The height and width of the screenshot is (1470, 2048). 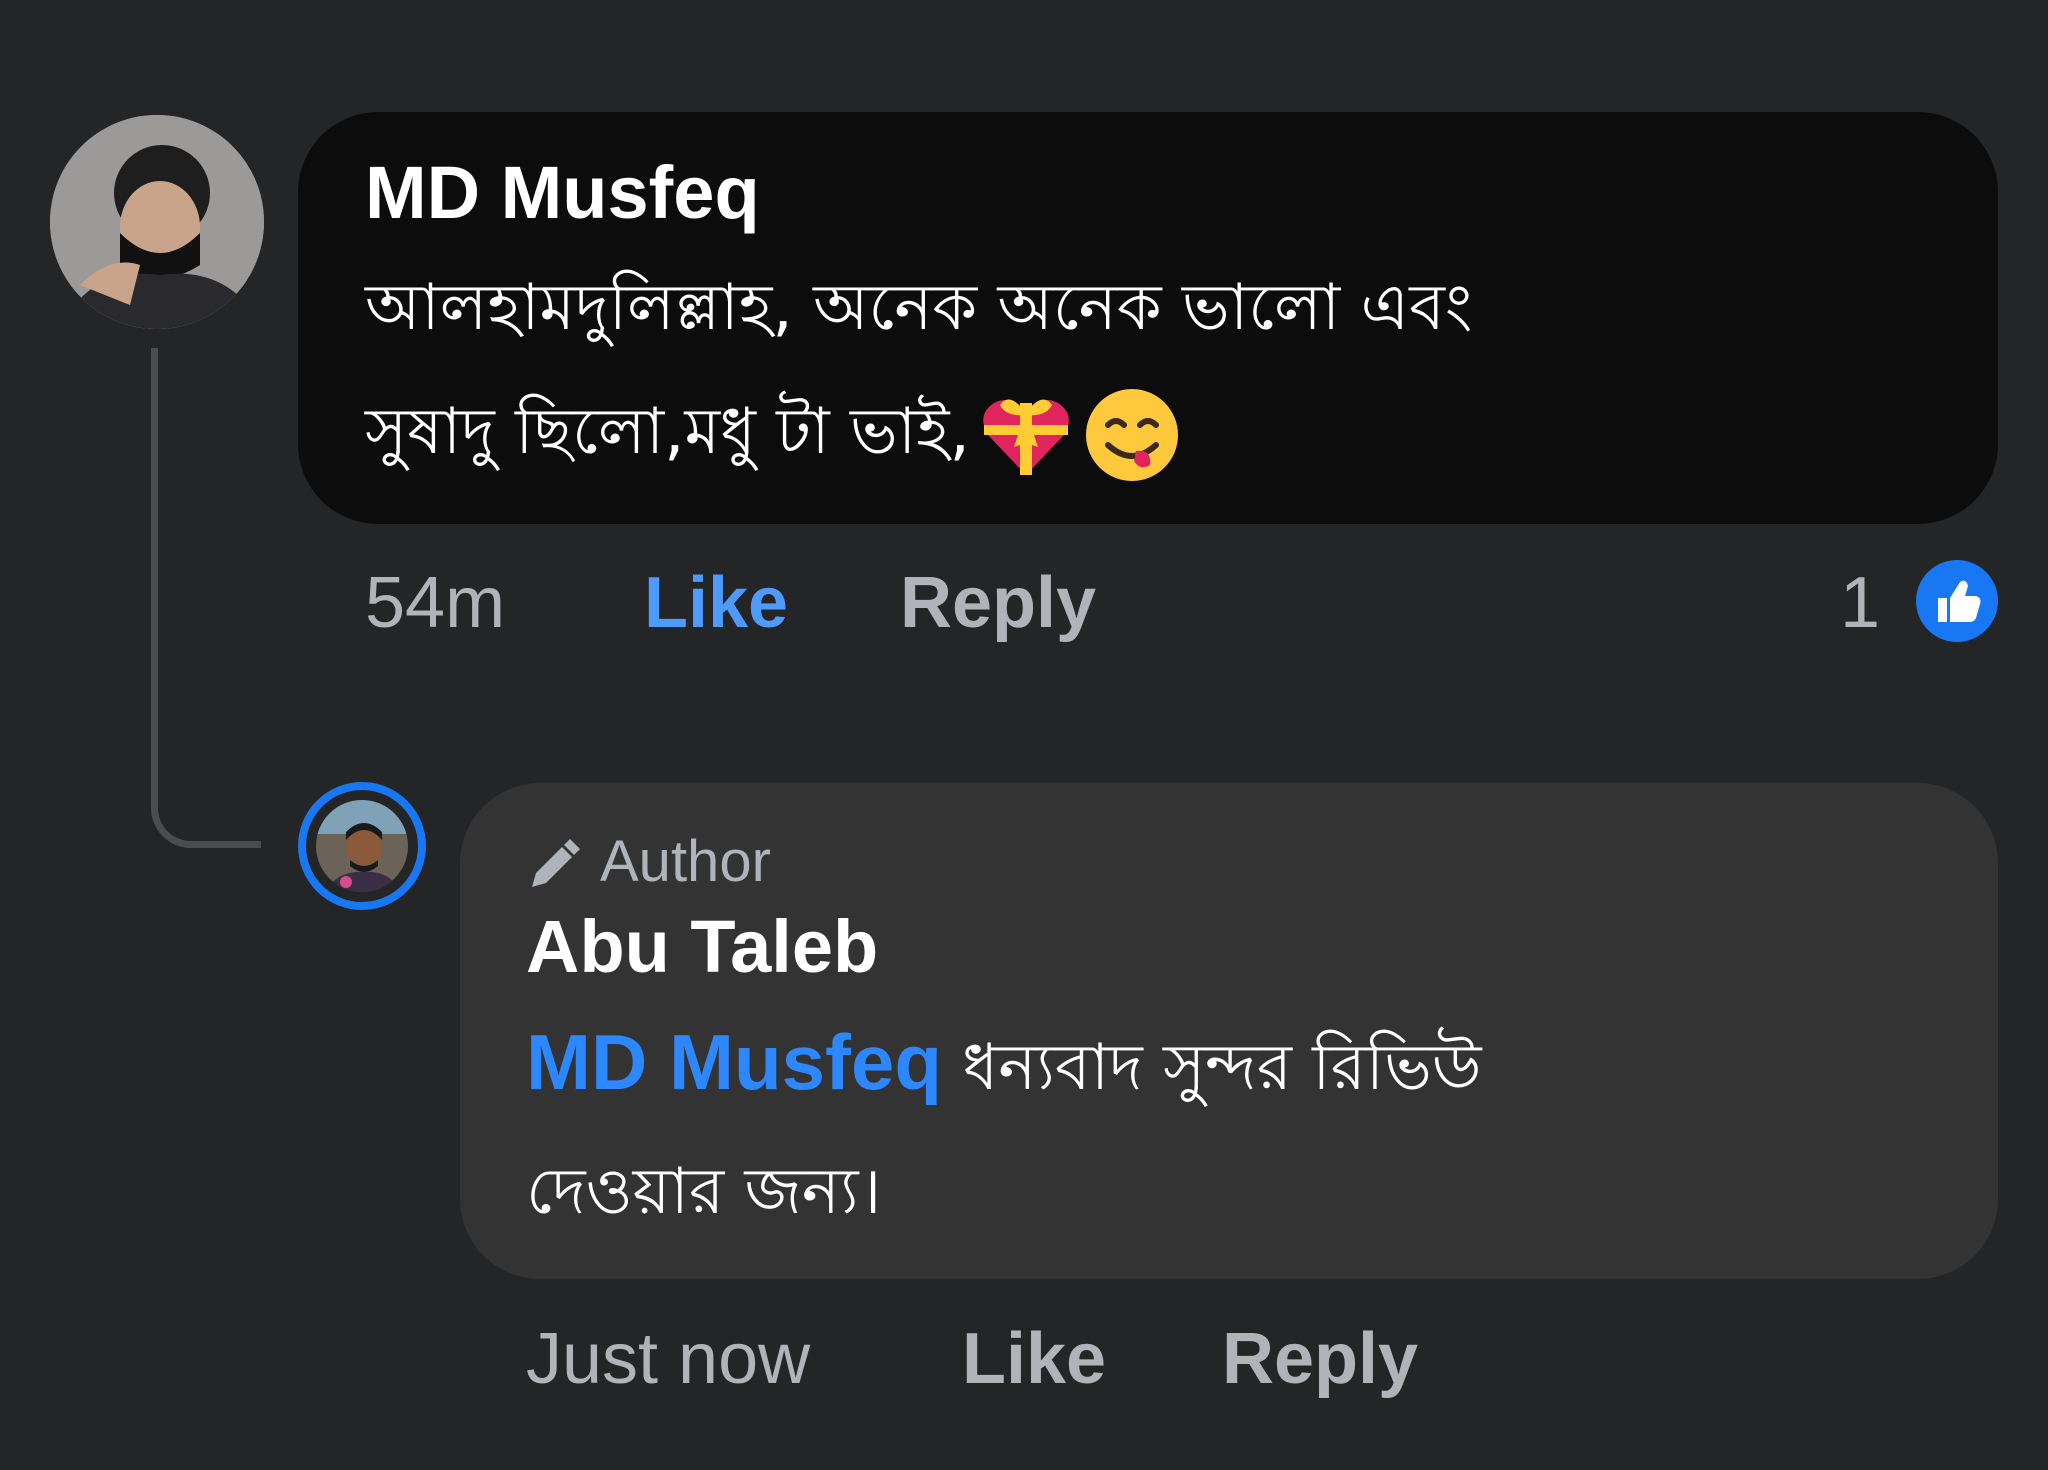 What do you see at coordinates (668, 1359) in the screenshot?
I see `reply-timestamp: Just now` at bounding box center [668, 1359].